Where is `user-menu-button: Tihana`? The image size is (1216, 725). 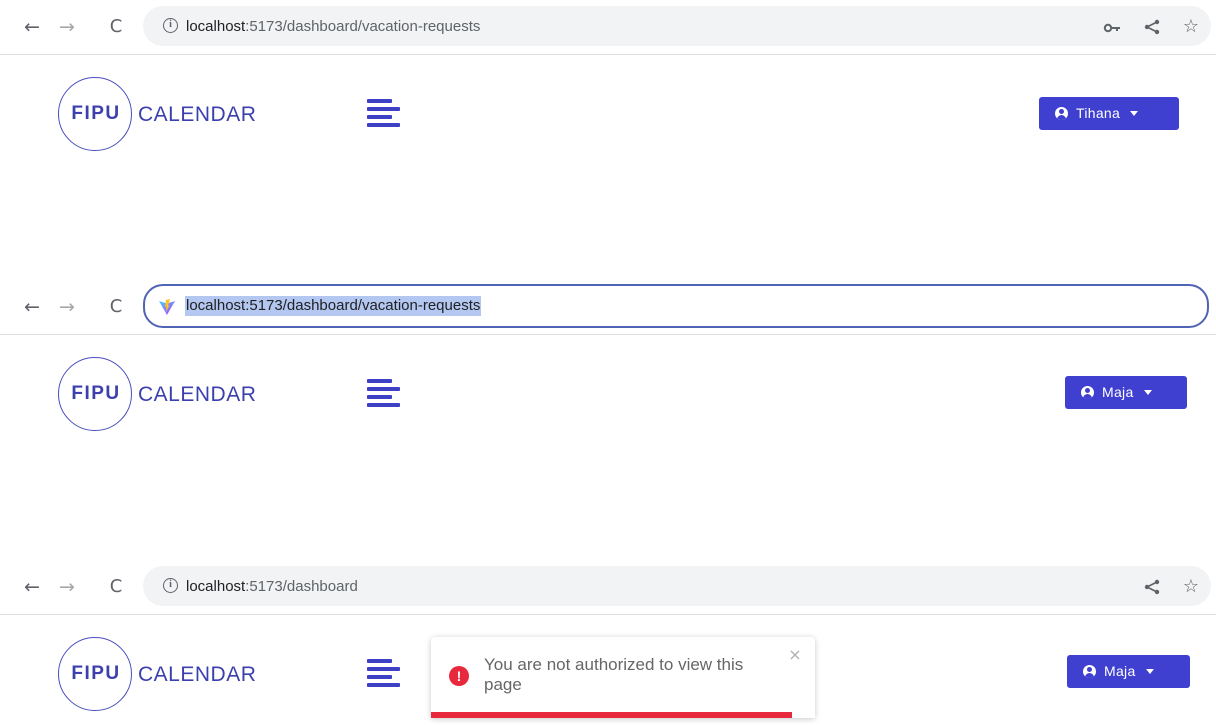
user-menu-button: Tihana is located at coordinates (1109, 113).